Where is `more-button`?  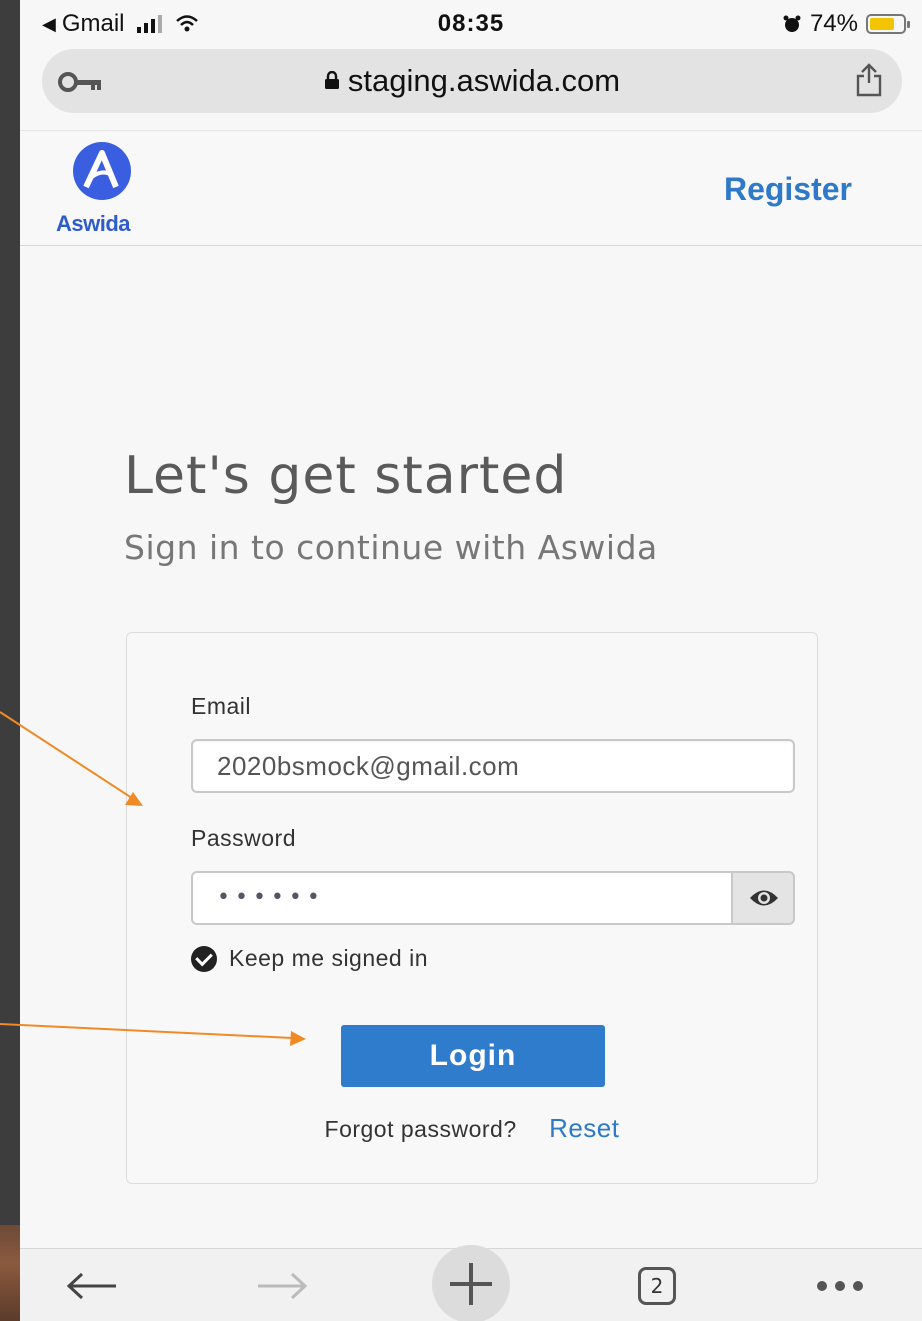 more-button is located at coordinates (840, 1285).